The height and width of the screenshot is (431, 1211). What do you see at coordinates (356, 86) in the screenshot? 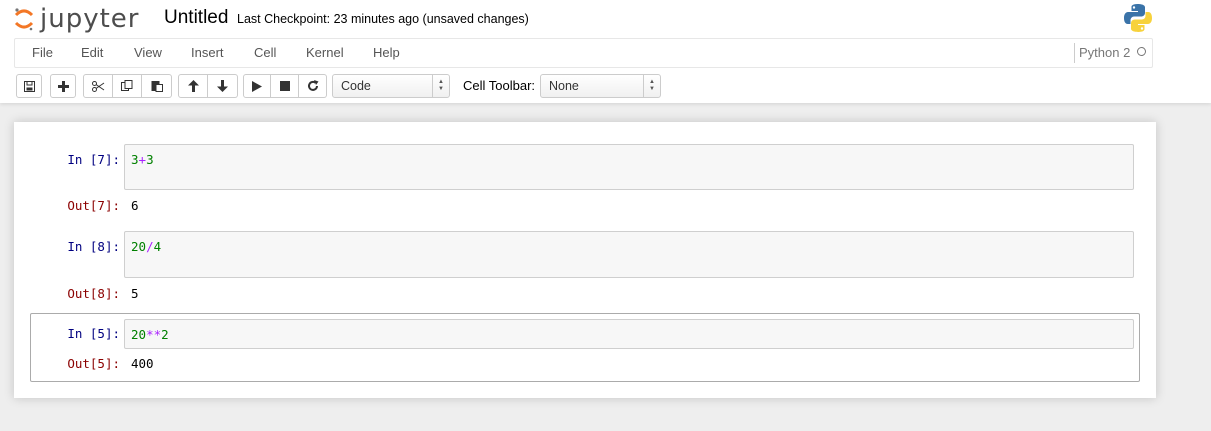
I see `cell-type-value: Code` at bounding box center [356, 86].